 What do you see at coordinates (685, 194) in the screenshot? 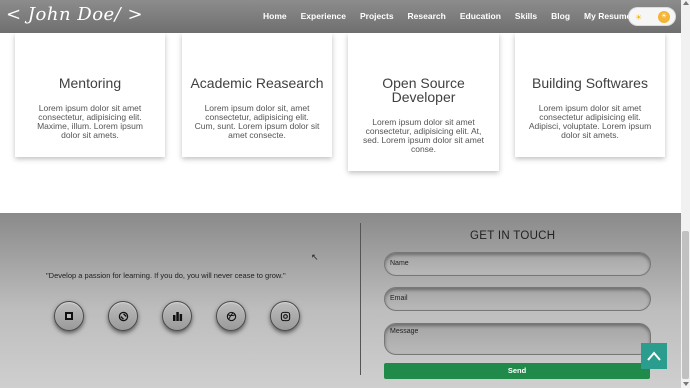
I see `page-scrollbar` at bounding box center [685, 194].